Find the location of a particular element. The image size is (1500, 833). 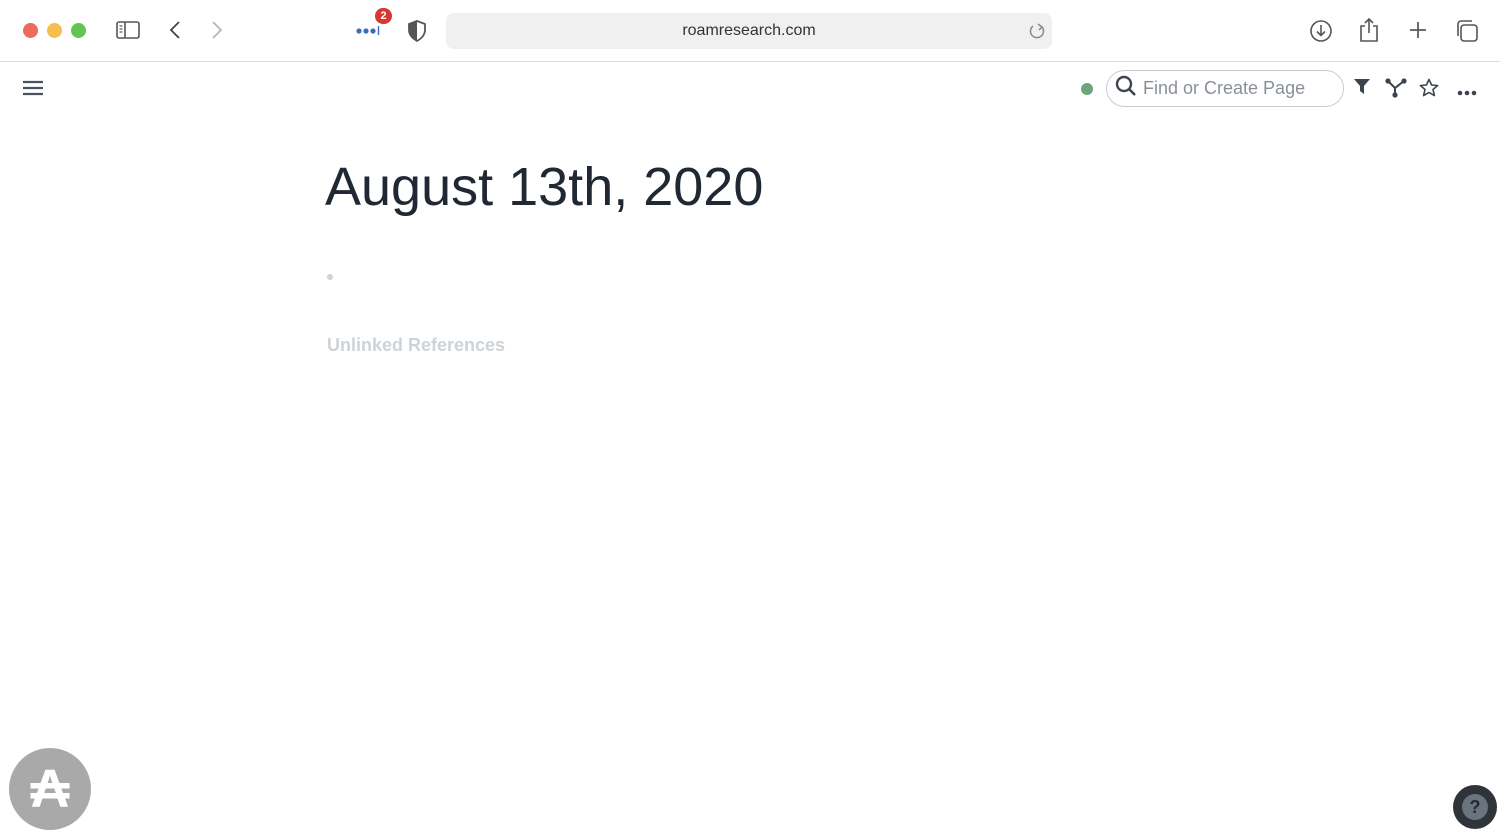

extension-floating-button: ₳ is located at coordinates (50, 789).